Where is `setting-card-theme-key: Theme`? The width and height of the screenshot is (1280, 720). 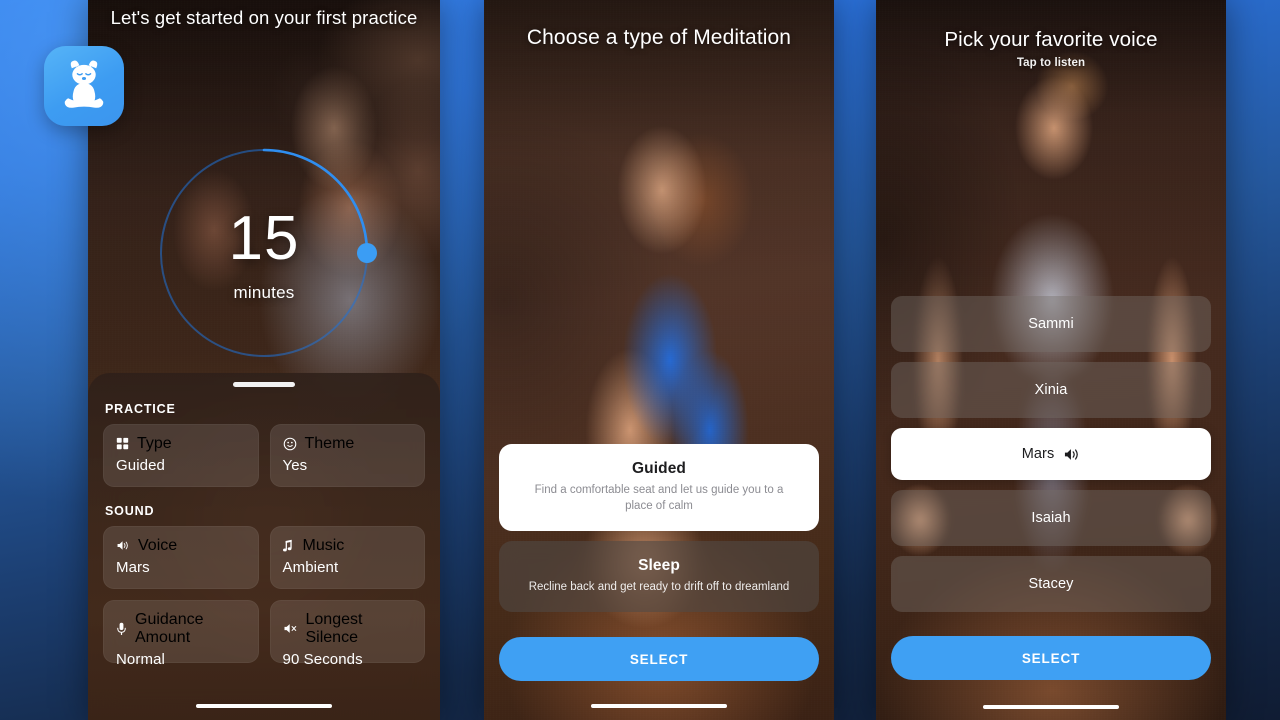
setting-card-theme-key: Theme is located at coordinates (329, 443).